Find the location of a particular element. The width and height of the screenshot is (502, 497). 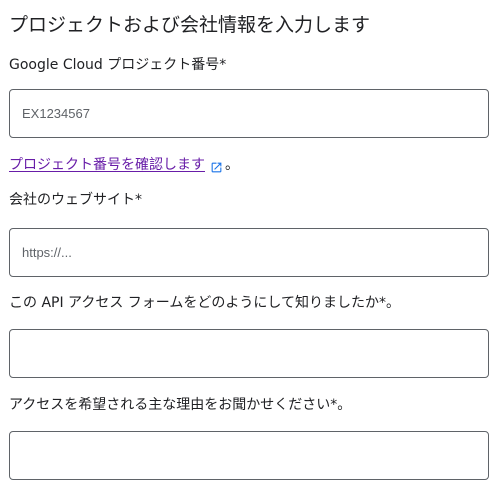

confirm-project-number-link: プロジェクト番号を確認します is located at coordinates (107, 165).